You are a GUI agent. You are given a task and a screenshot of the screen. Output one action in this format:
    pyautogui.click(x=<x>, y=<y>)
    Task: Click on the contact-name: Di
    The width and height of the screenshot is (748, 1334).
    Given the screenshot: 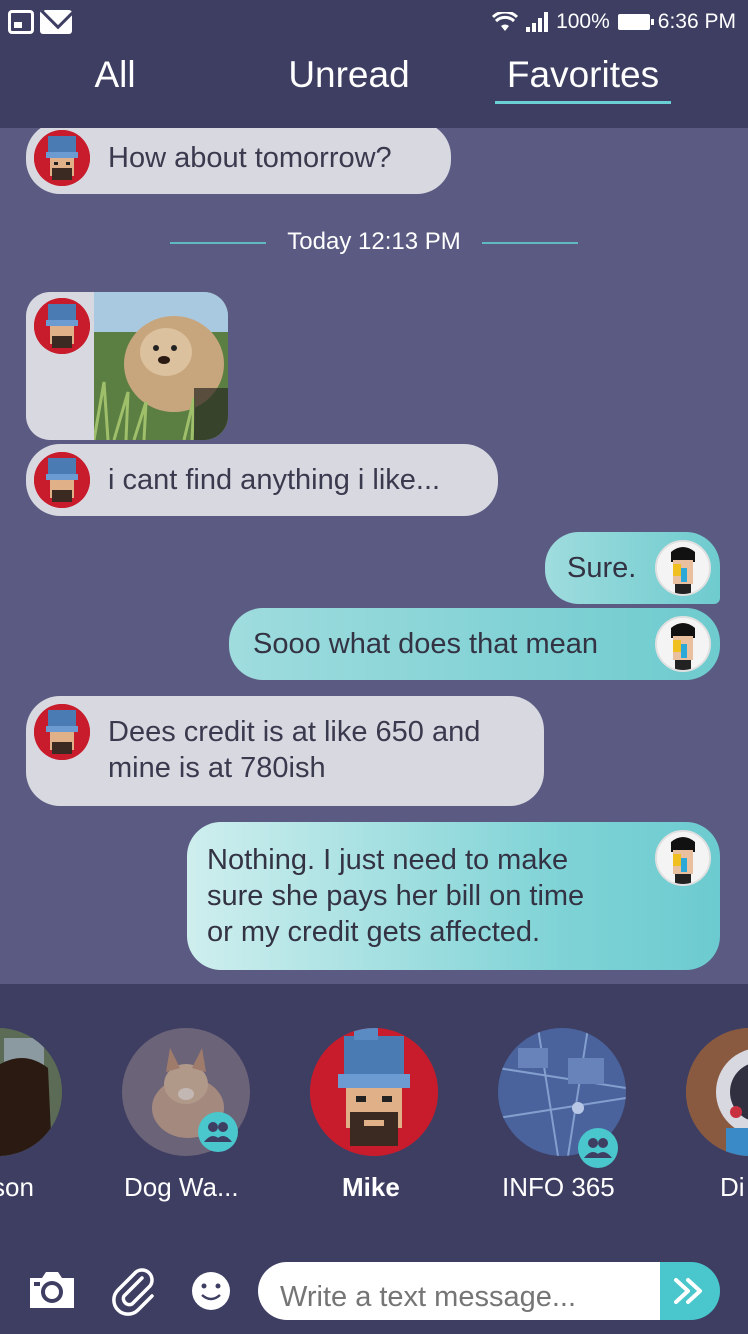 What is the action you would take?
    pyautogui.click(x=732, y=1187)
    